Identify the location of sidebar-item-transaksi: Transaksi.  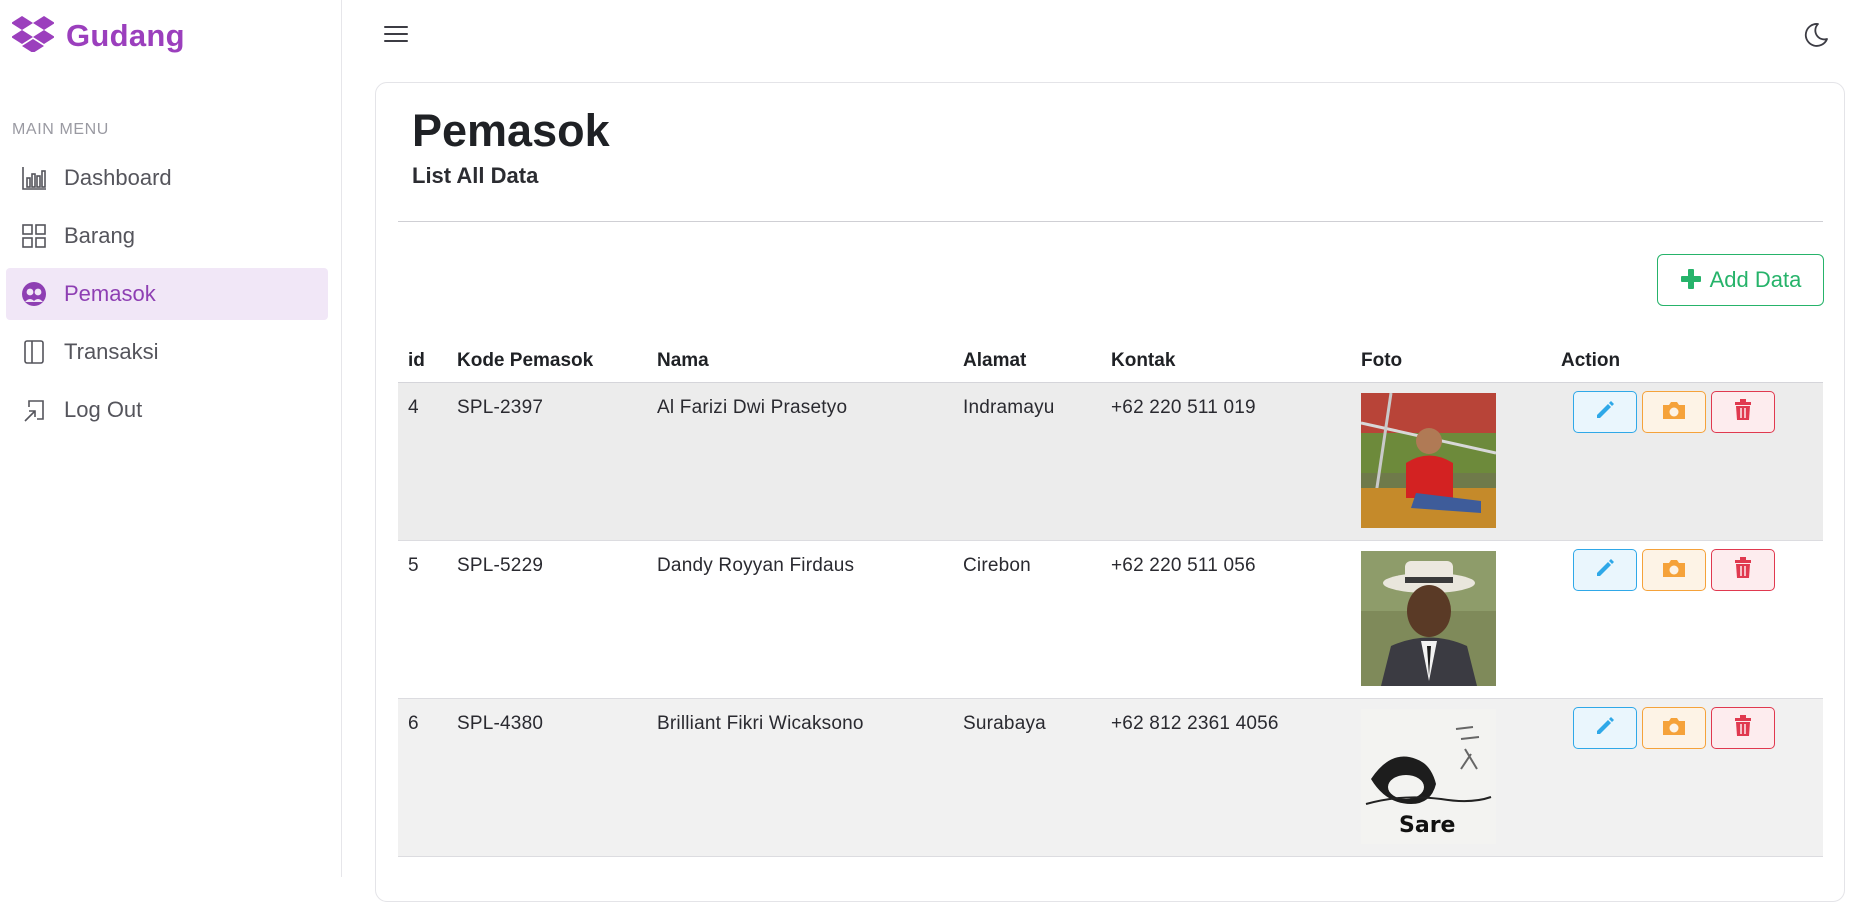
(167, 352).